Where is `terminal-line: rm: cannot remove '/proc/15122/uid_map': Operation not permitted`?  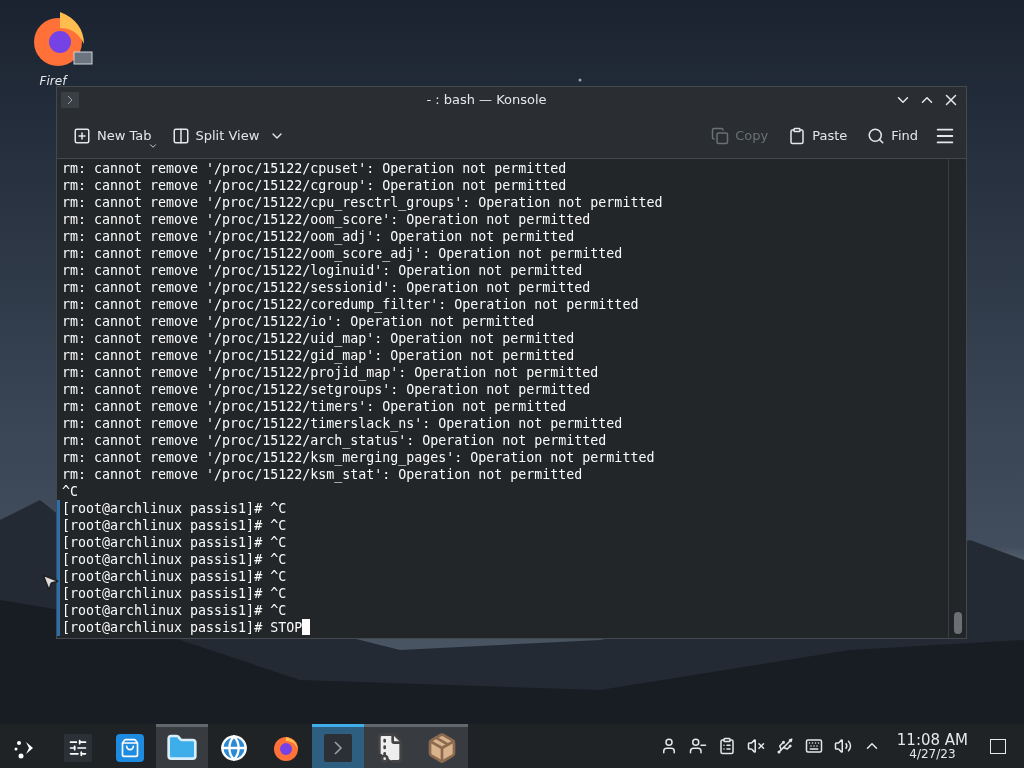 terminal-line: rm: cannot remove '/proc/15122/uid_map': Operation not permitted is located at coordinates (318, 338).